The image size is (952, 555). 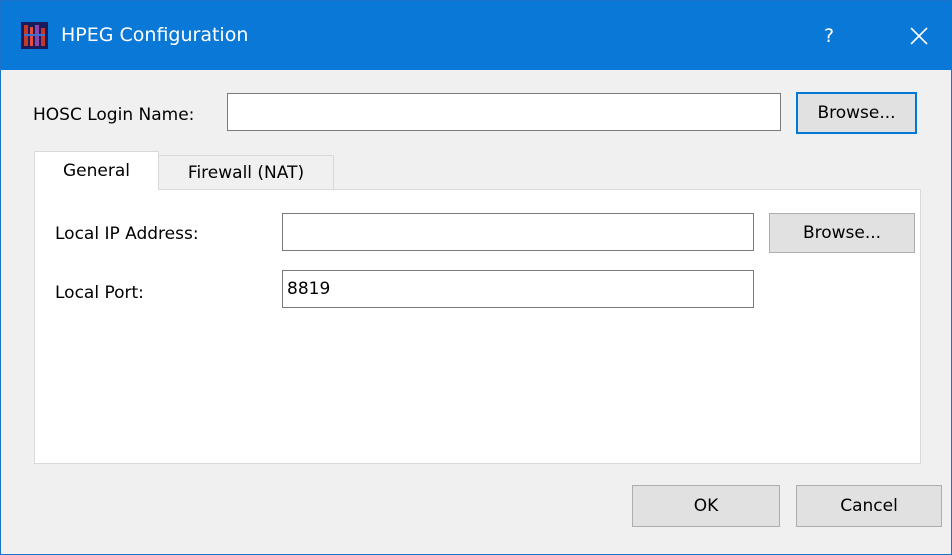 What do you see at coordinates (99, 293) in the screenshot?
I see `local-port-label: Local Port:` at bounding box center [99, 293].